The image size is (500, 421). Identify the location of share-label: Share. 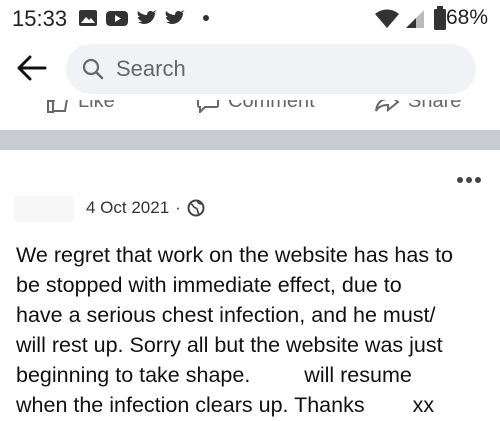
(435, 106).